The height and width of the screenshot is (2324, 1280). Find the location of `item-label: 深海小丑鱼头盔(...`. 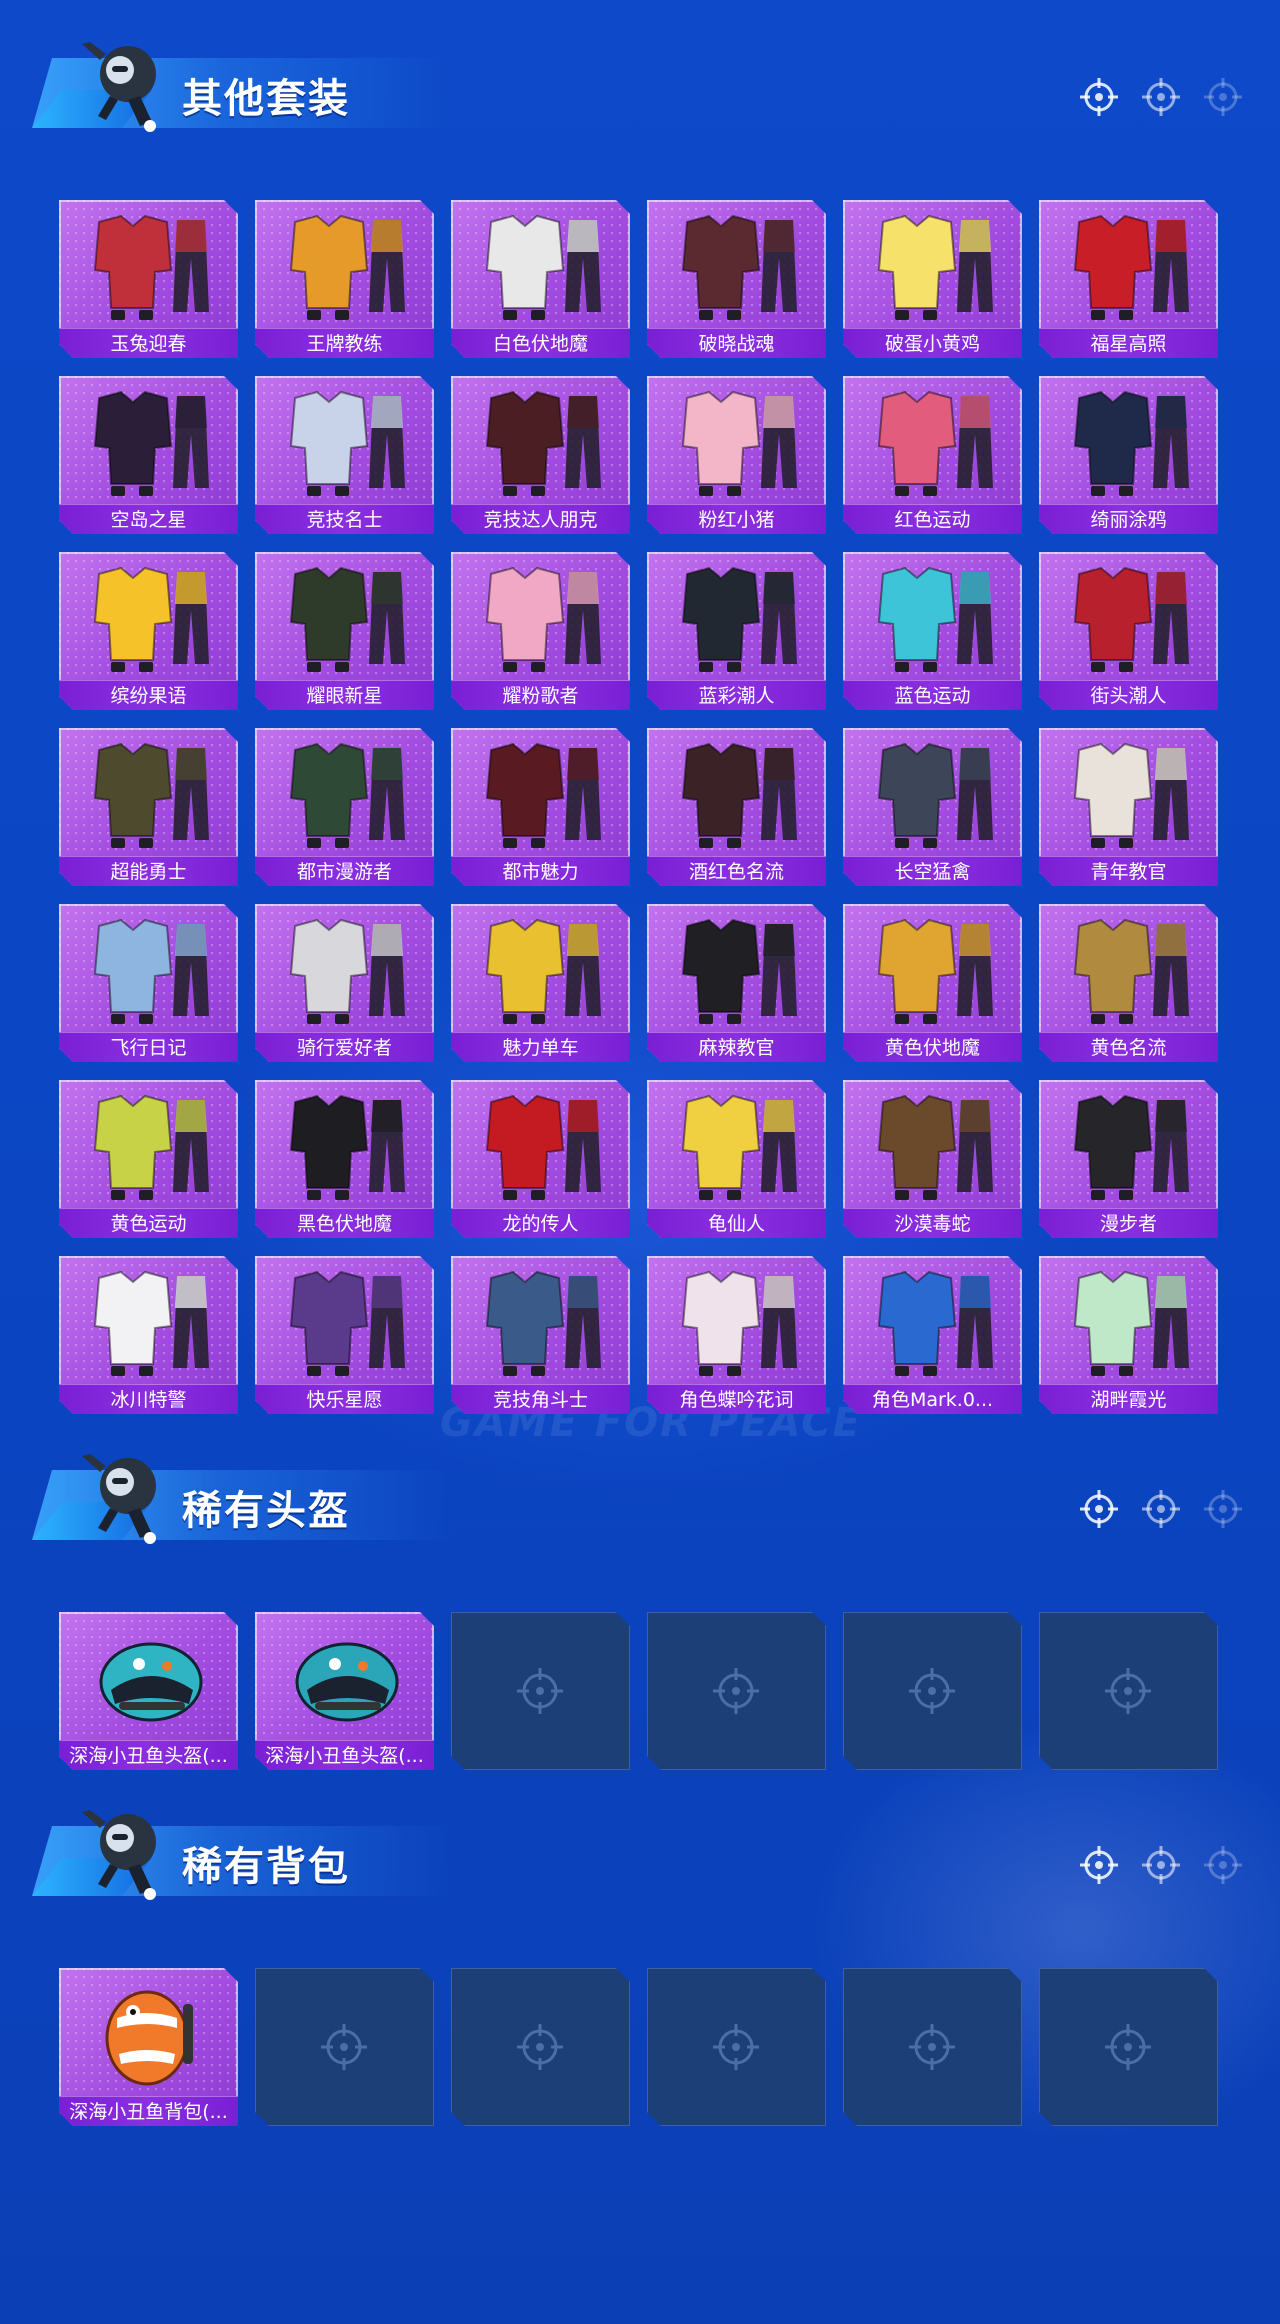

item-label: 深海小丑鱼头盔(... is located at coordinates (148, 1755).